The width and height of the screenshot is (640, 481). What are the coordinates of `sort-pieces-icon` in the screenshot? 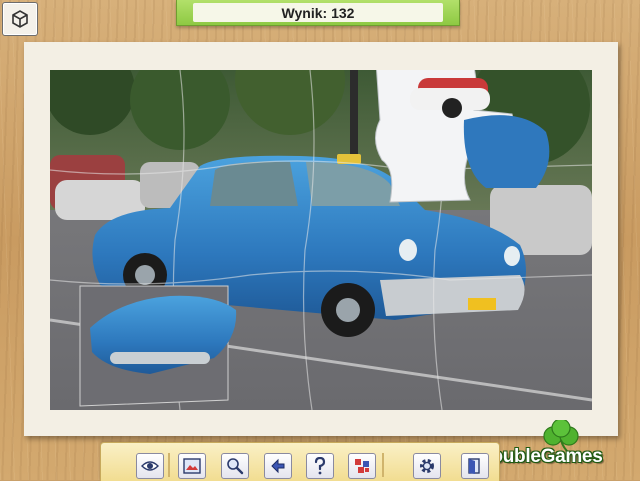 It's located at (278, 466).